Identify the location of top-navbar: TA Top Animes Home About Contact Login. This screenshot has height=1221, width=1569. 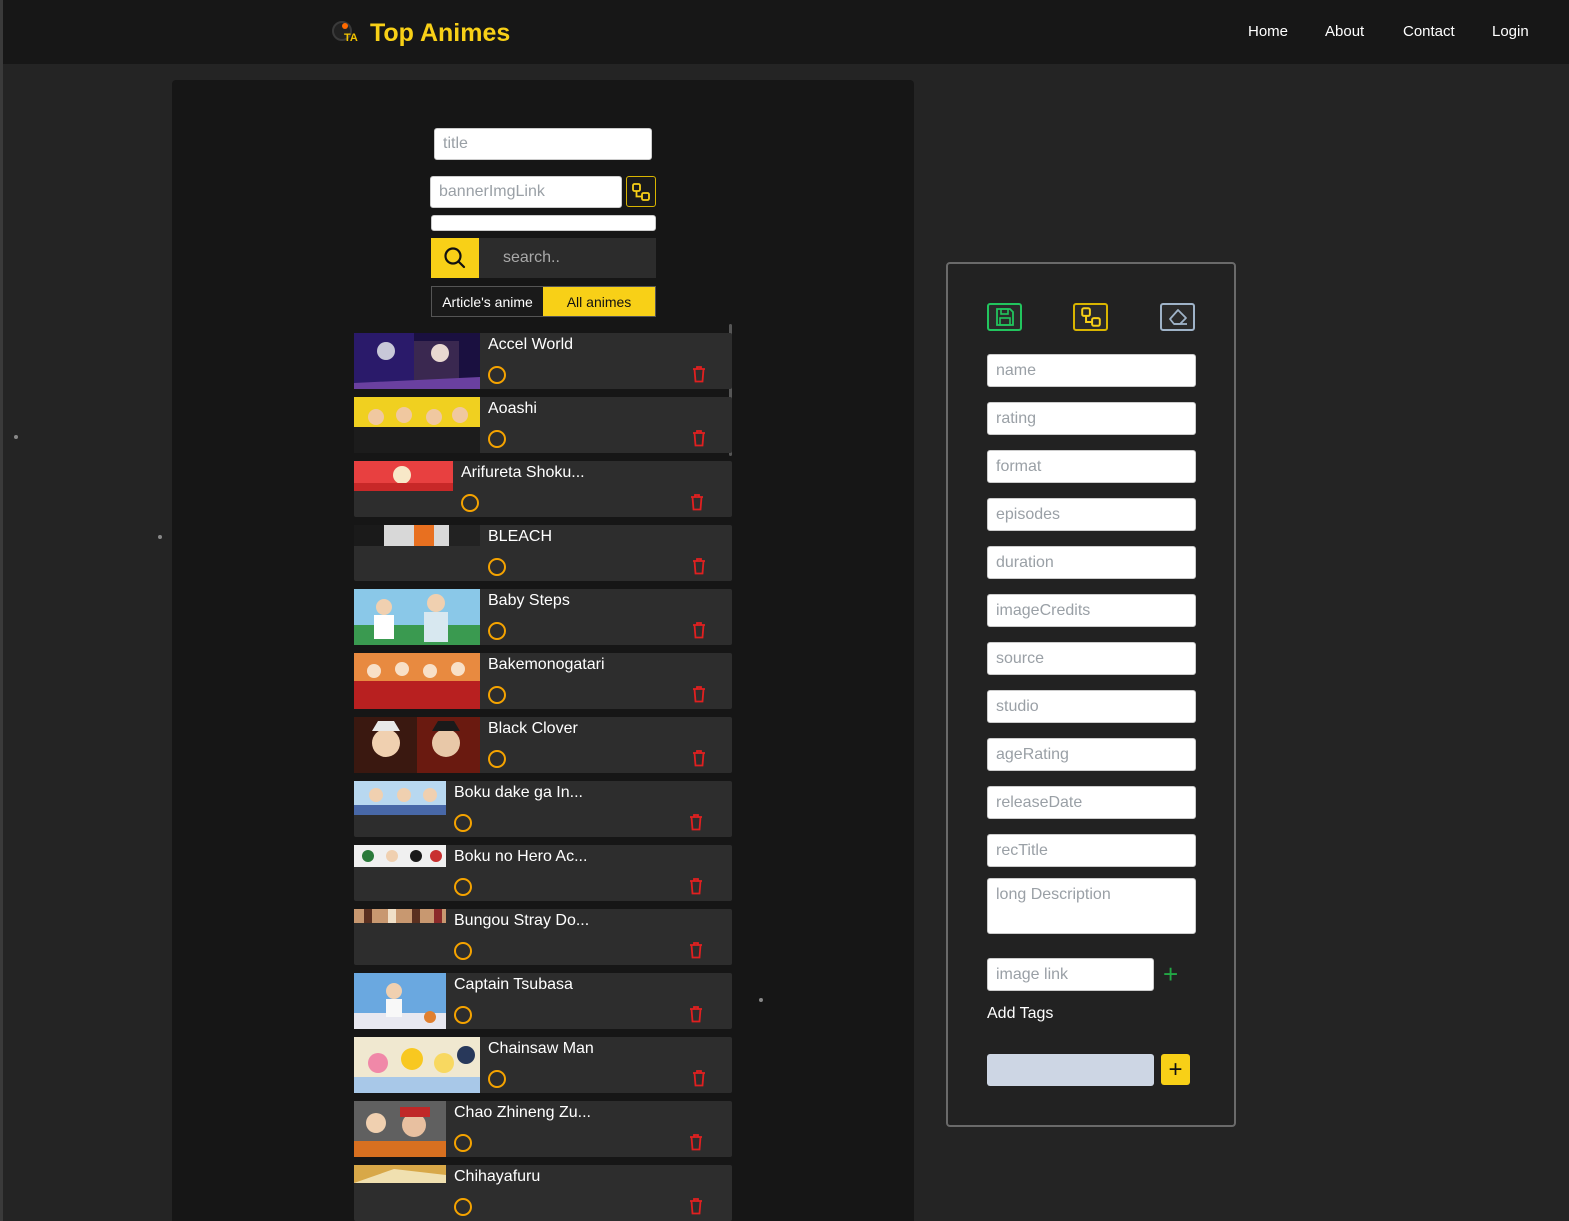
(786, 32).